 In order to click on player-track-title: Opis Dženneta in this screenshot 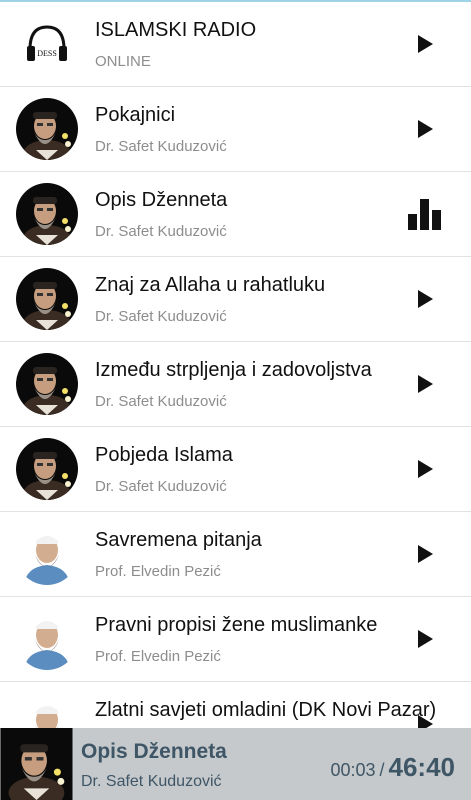, I will do `click(154, 751)`.